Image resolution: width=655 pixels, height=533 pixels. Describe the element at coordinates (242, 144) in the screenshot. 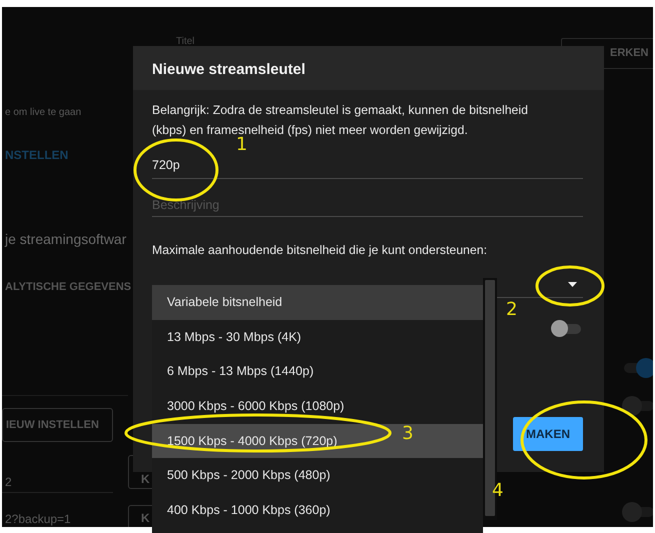

I see `annotation-number: 1` at that location.